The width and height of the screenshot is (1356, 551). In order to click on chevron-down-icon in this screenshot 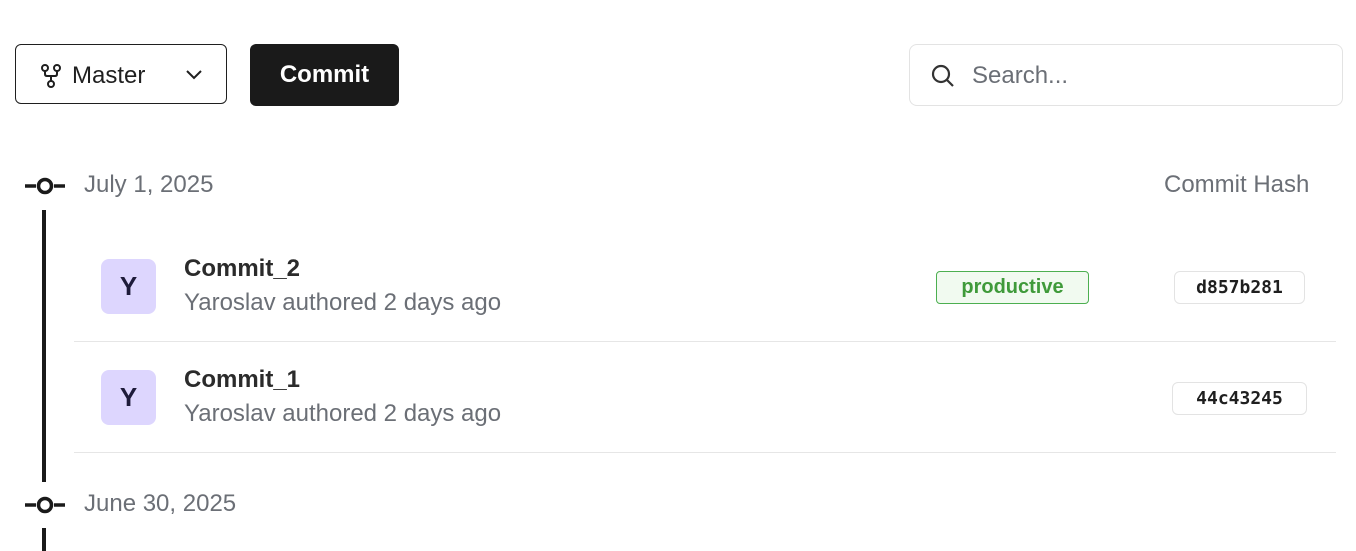, I will do `click(194, 75)`.